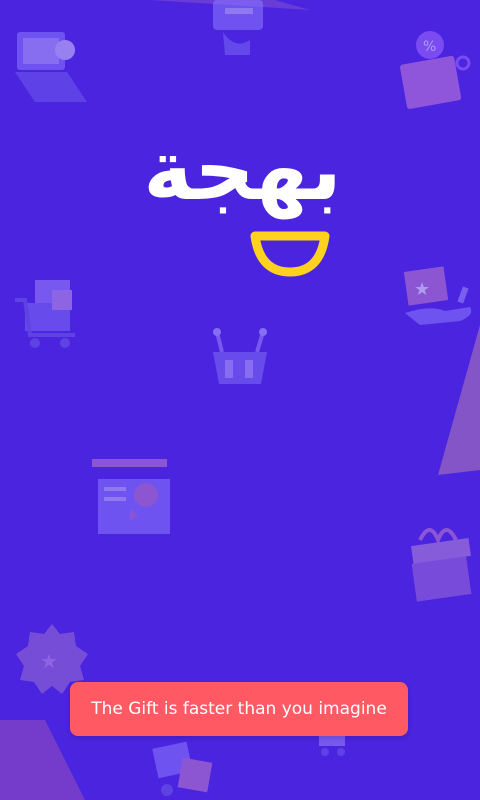 This screenshot has height=800, width=480. Describe the element at coordinates (51, 67) in the screenshot. I see `laptop-icon` at that location.